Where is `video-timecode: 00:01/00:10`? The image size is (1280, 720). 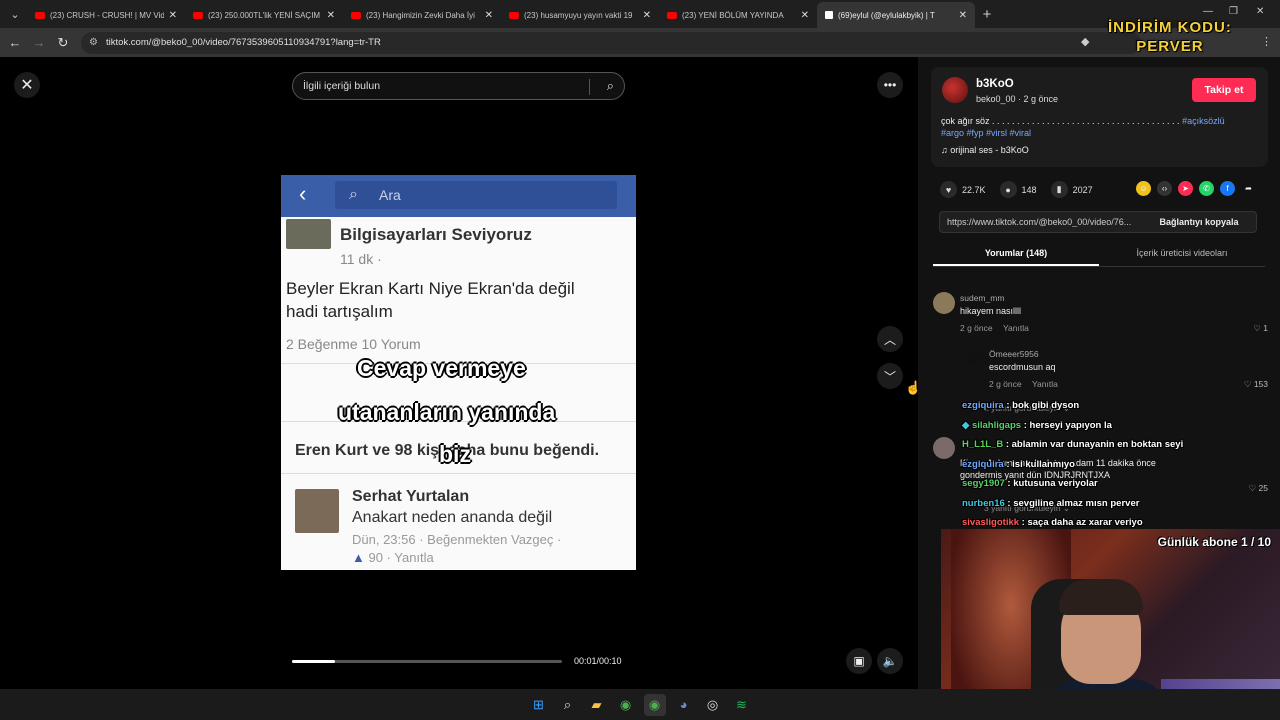 video-timecode: 00:01/00:10 is located at coordinates (598, 661).